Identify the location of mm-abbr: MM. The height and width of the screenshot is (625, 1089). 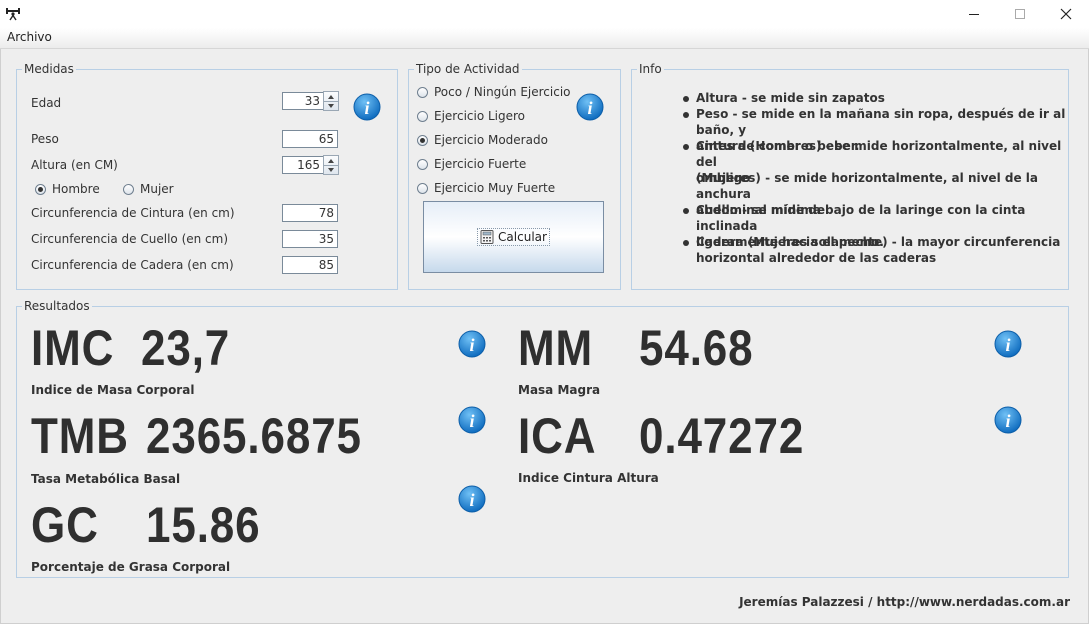
(556, 348).